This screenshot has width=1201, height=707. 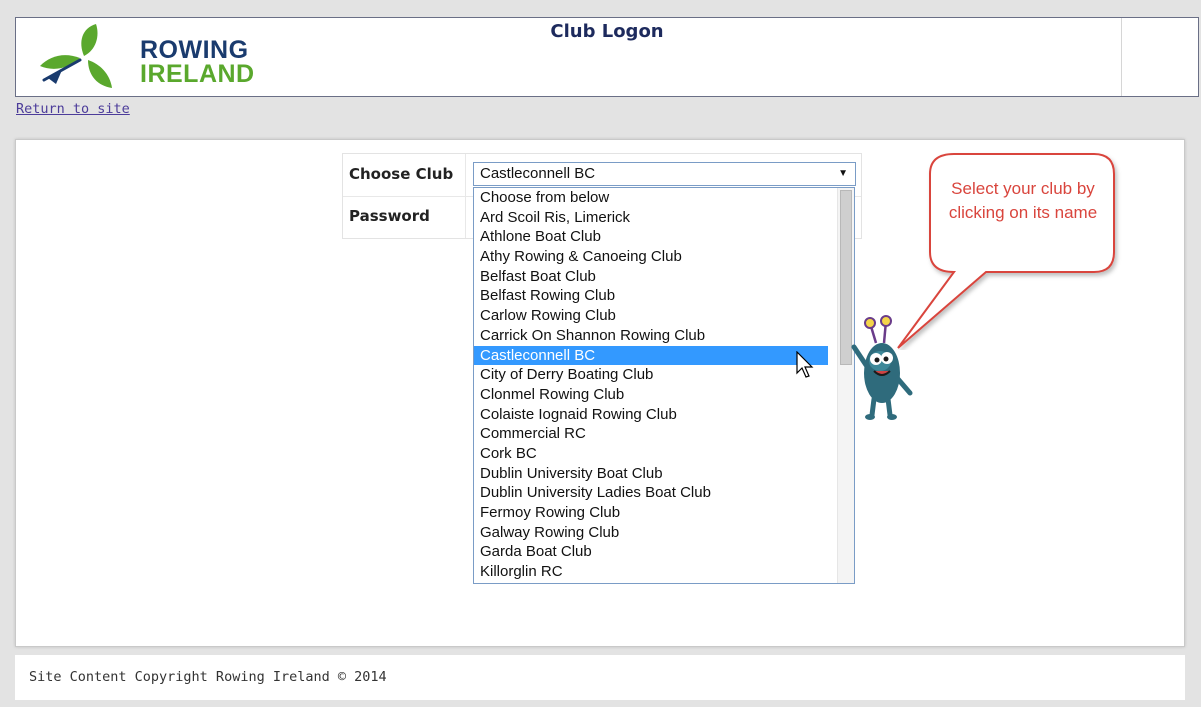 What do you see at coordinates (651, 513) in the screenshot?
I see `club-option: Fermoy Rowing Club` at bounding box center [651, 513].